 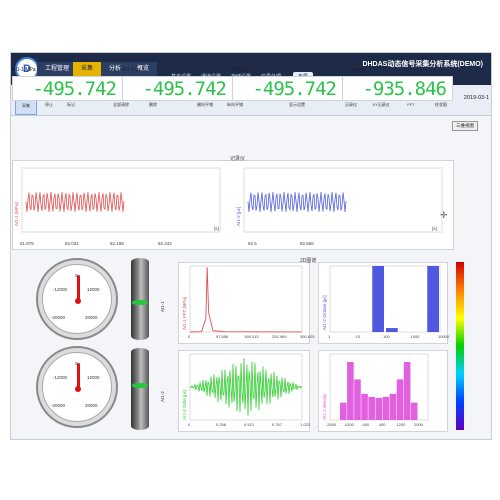 What do you see at coordinates (307, 336) in the screenshot?
I see `fft-xtick-4: 390.625` at bounding box center [307, 336].